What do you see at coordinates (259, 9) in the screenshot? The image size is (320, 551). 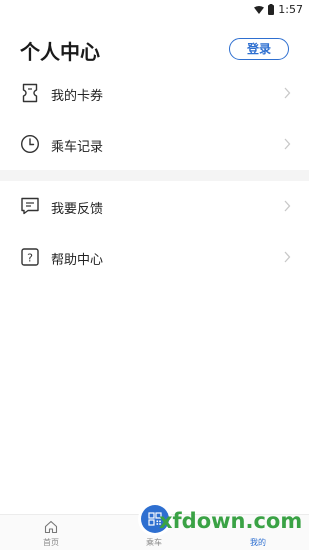 I see `wifi-icon` at bounding box center [259, 9].